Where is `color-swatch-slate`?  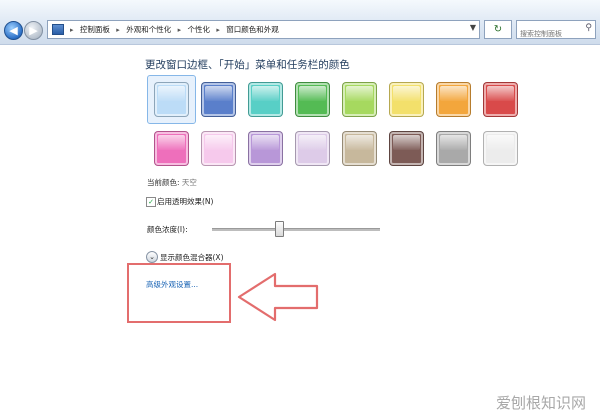 color-swatch-slate is located at coordinates (453, 148).